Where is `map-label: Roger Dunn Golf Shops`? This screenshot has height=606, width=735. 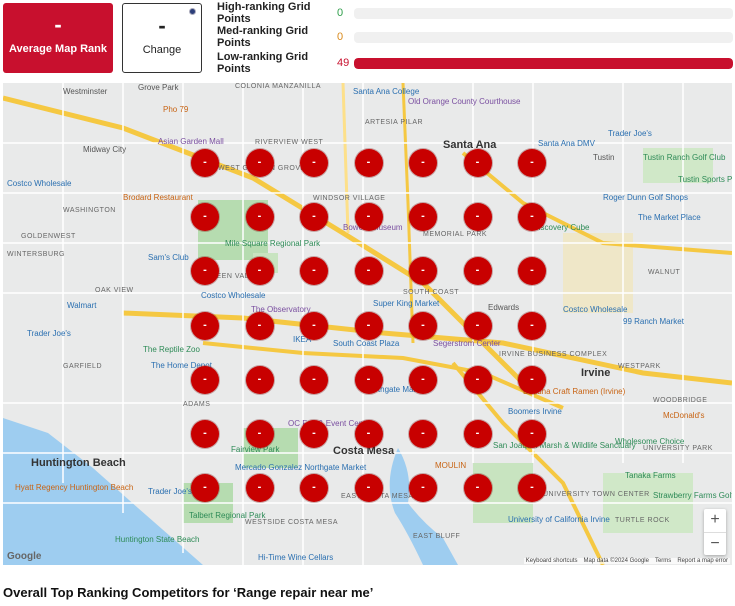
map-label: Roger Dunn Golf Shops is located at coordinates (645, 197).